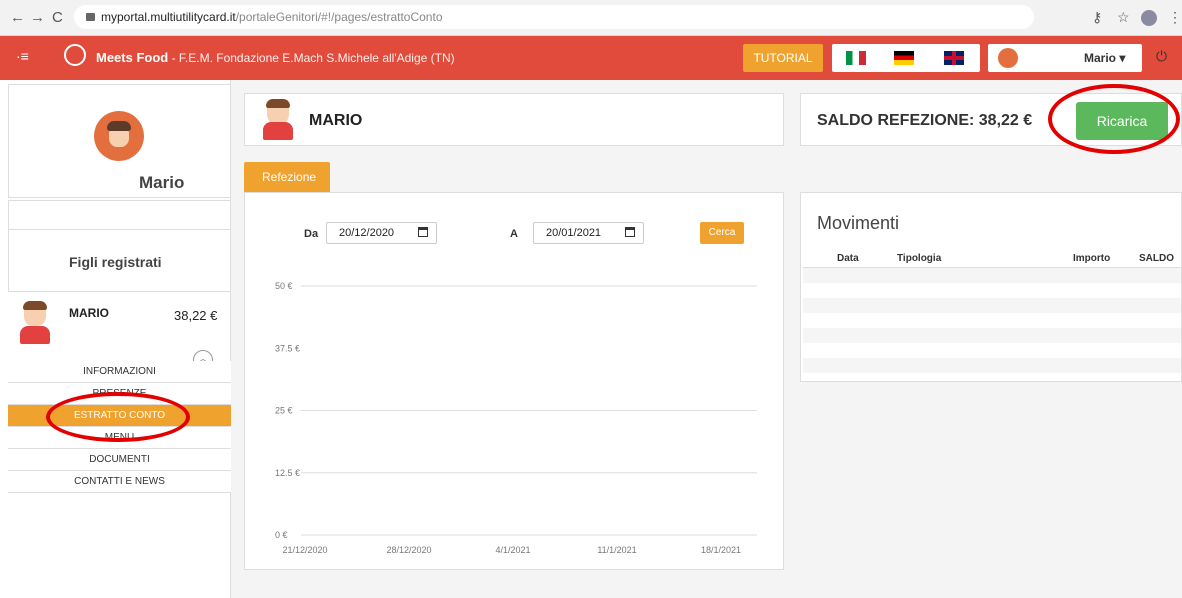 This screenshot has width=1182, height=598. What do you see at coordinates (119, 482) in the screenshot?
I see `menu-item-contatti-e-news: CONTATTI E NEWS` at bounding box center [119, 482].